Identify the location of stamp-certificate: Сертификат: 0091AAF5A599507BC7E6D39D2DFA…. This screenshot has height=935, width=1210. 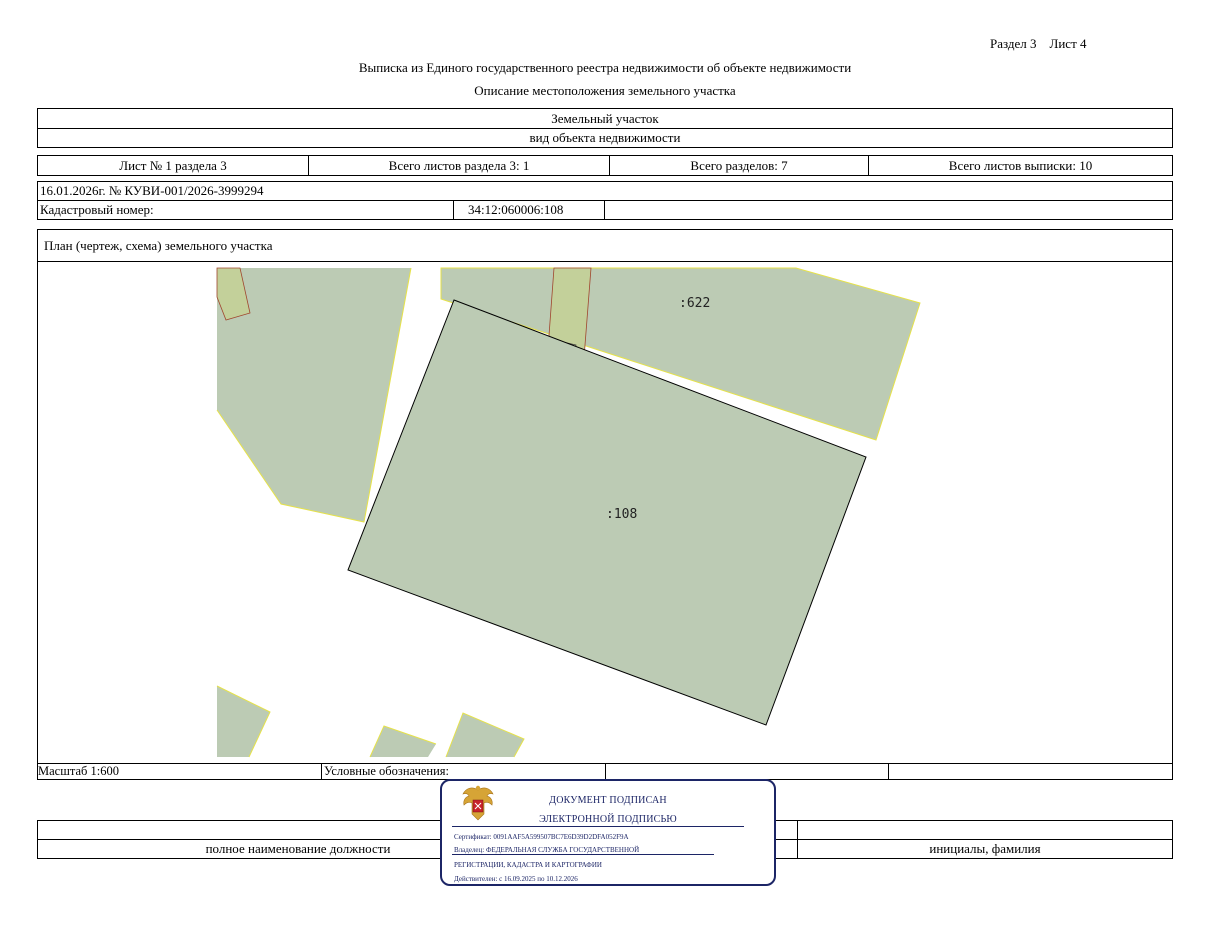
(541, 837).